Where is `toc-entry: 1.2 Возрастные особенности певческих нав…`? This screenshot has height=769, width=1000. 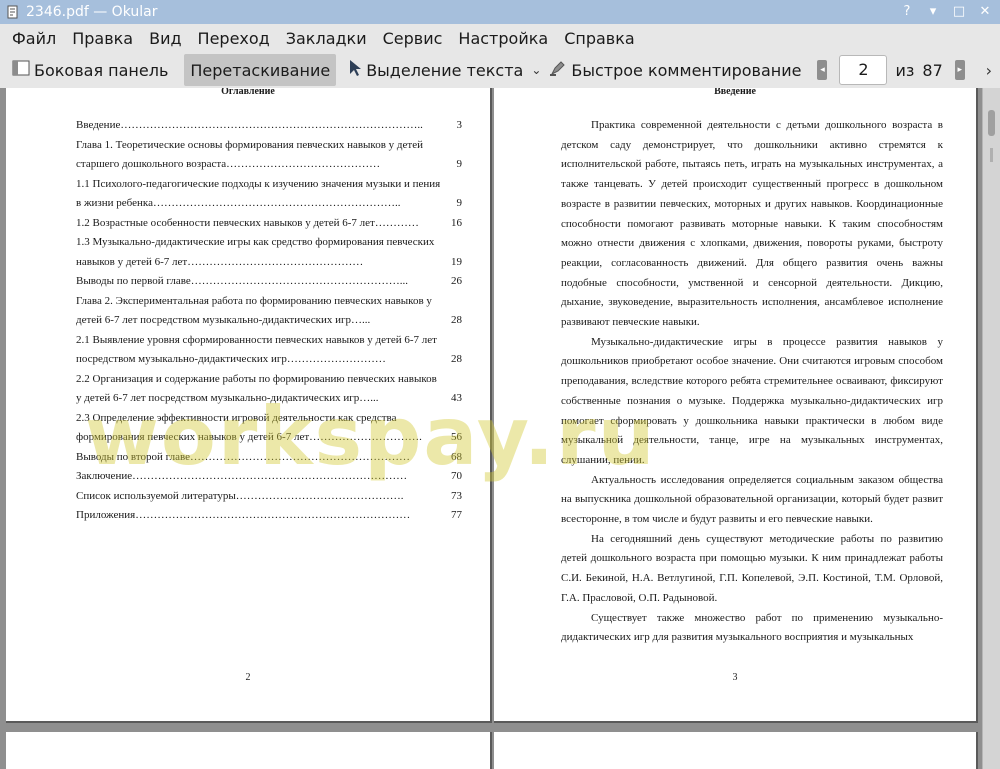
toc-entry: 1.2 Возрастные особенности певческих нав… is located at coordinates (269, 224).